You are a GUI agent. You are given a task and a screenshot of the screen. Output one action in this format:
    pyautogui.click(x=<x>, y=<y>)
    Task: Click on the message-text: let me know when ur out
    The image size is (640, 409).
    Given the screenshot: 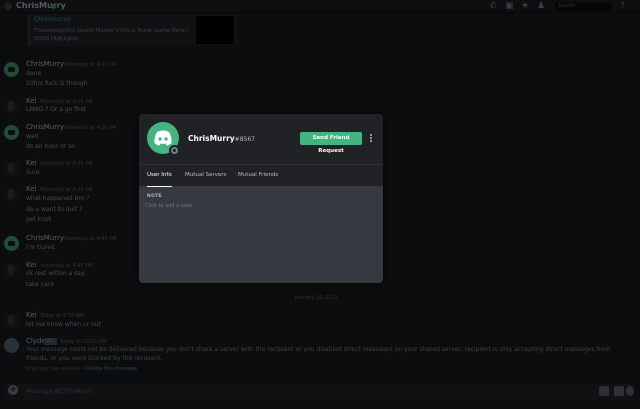 What is the action you would take?
    pyautogui.click(x=63, y=324)
    